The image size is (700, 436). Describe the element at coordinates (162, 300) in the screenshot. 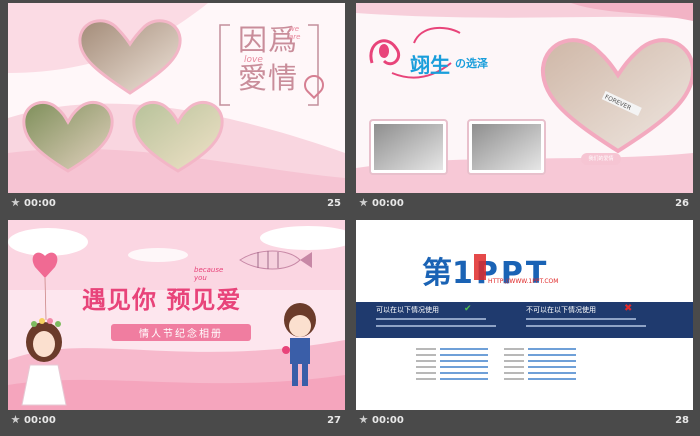

I see `title-main: 遇见你 预见爱` at that location.